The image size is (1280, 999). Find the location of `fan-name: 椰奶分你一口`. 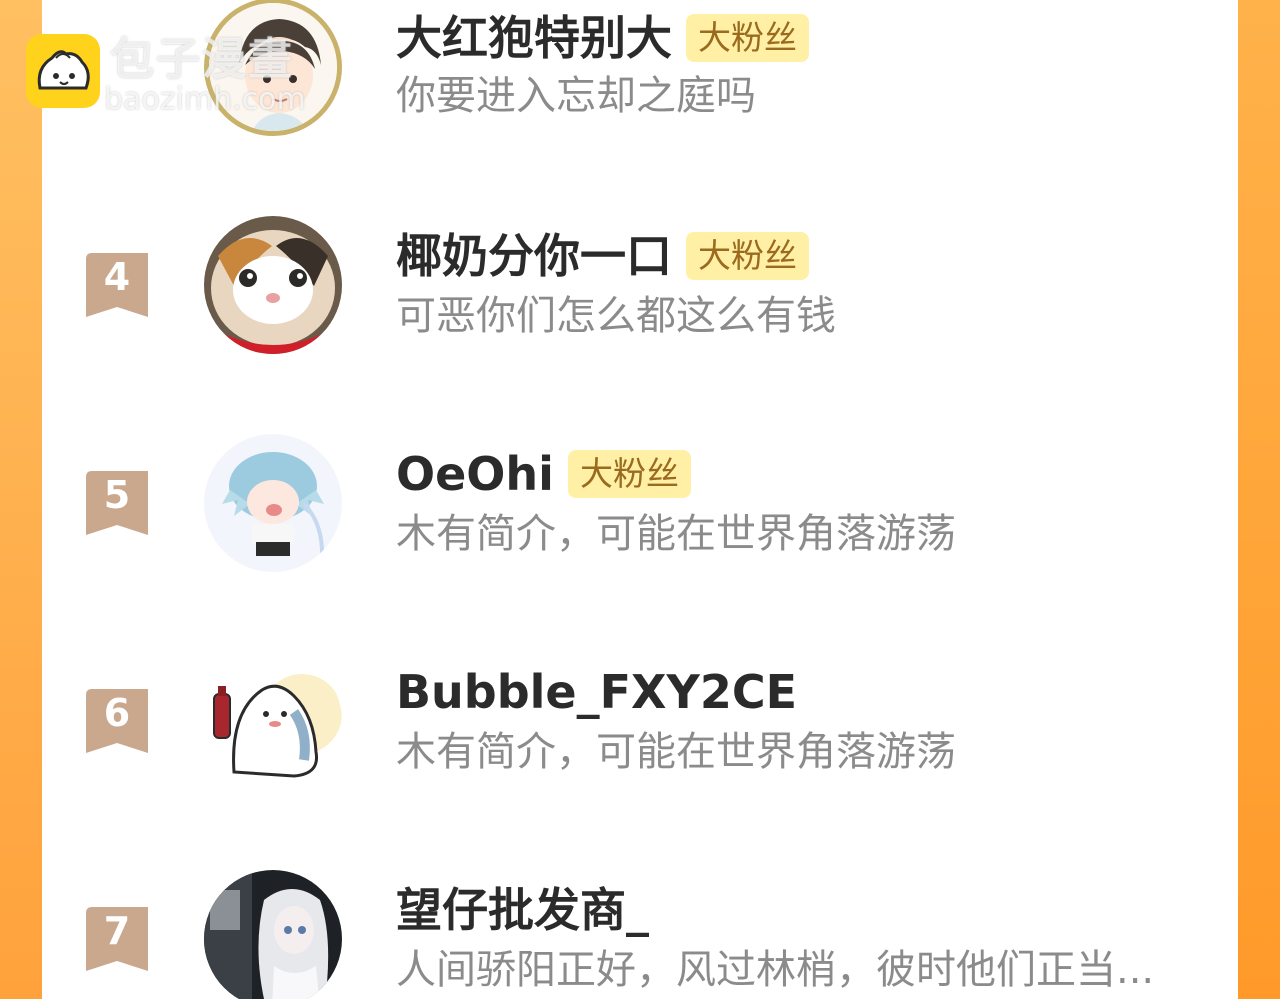

fan-name: 椰奶分你一口 is located at coordinates (534, 256).